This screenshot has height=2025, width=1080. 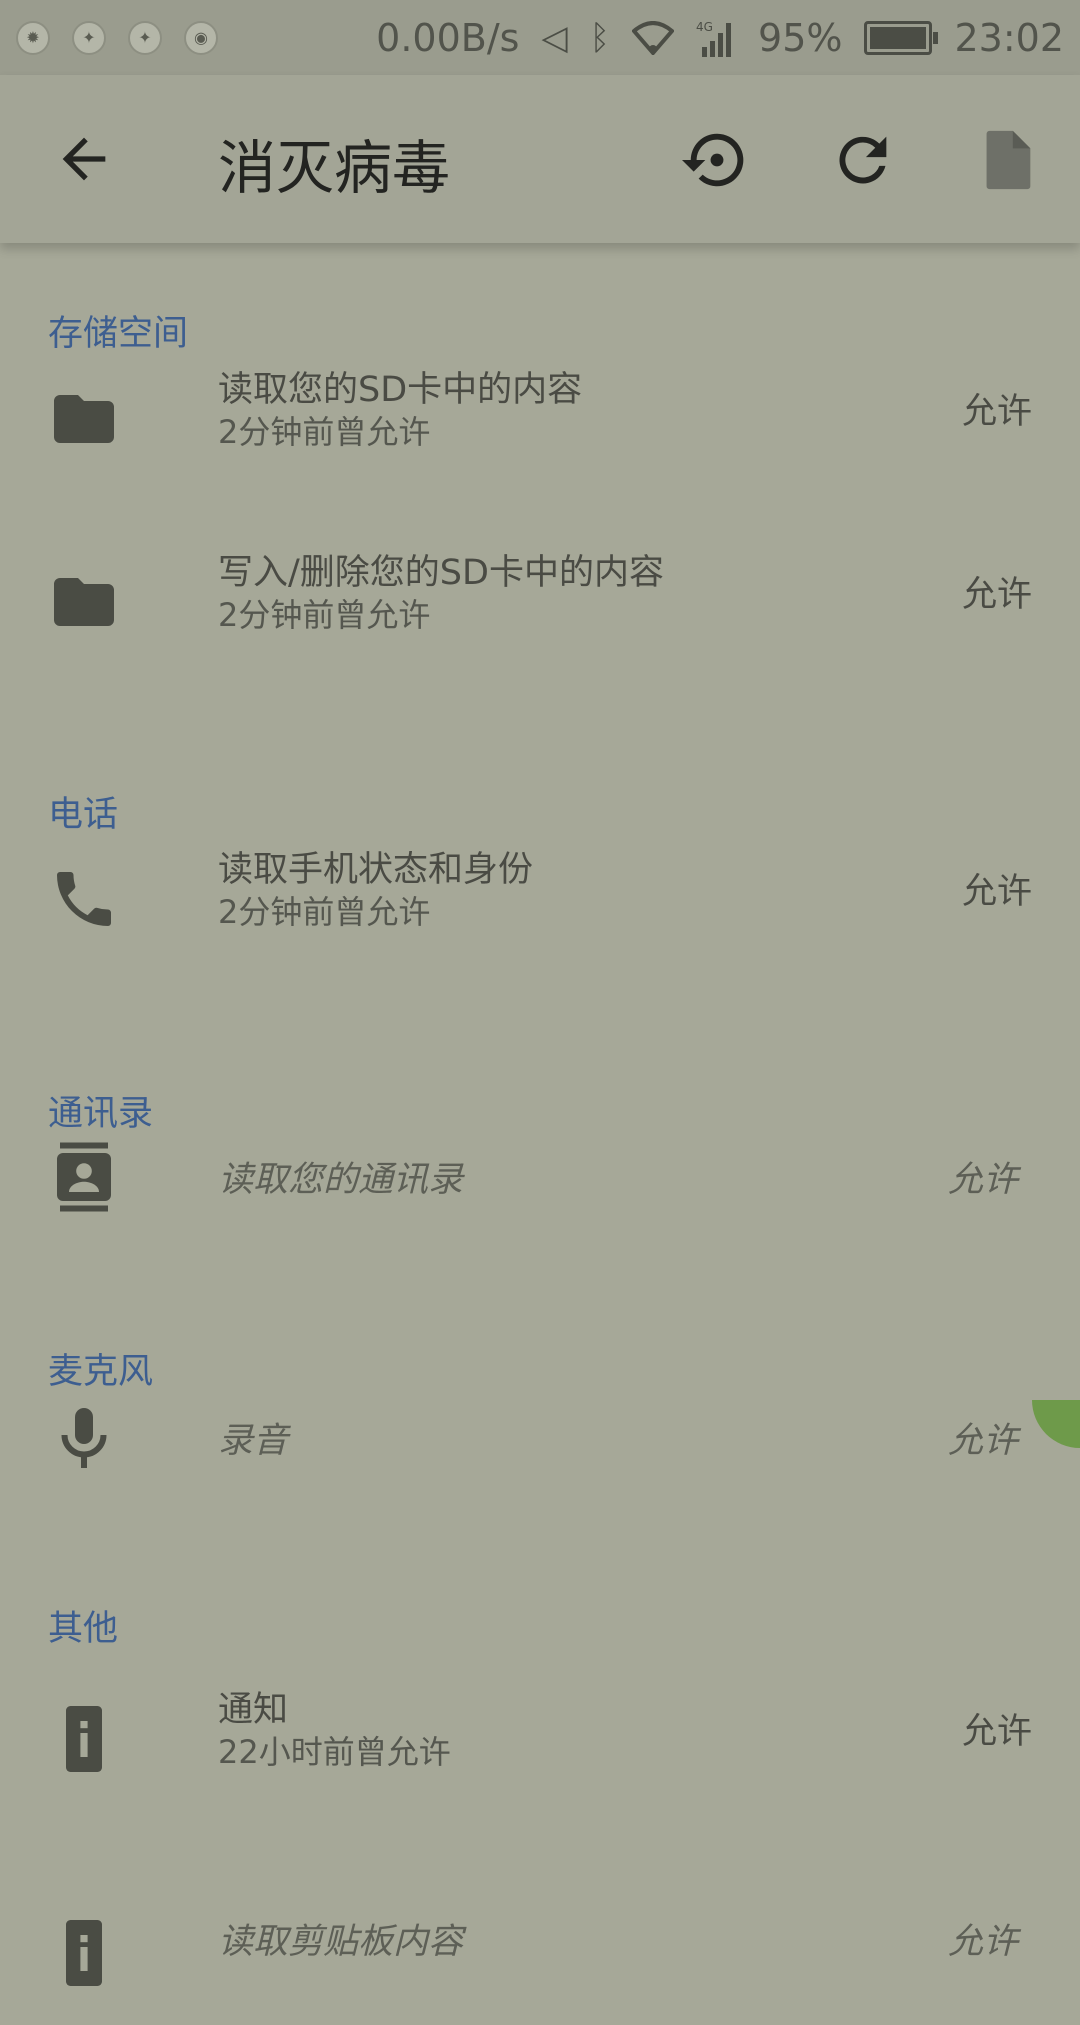 What do you see at coordinates (83, 1629) in the screenshot?
I see `section-header-other: 其他` at bounding box center [83, 1629].